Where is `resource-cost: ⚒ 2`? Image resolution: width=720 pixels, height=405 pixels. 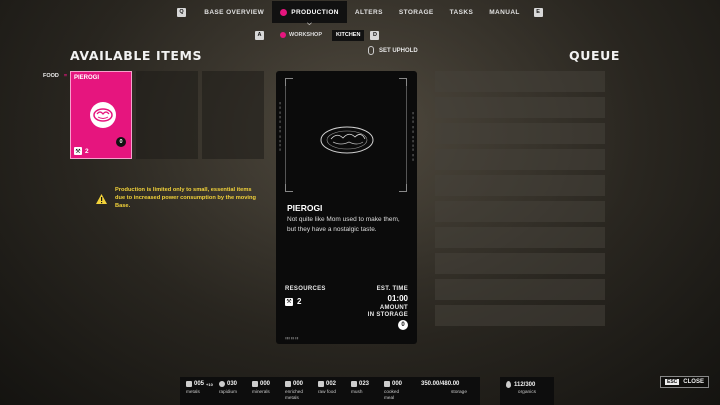 resource-cost: ⚒ 2 is located at coordinates (293, 301).